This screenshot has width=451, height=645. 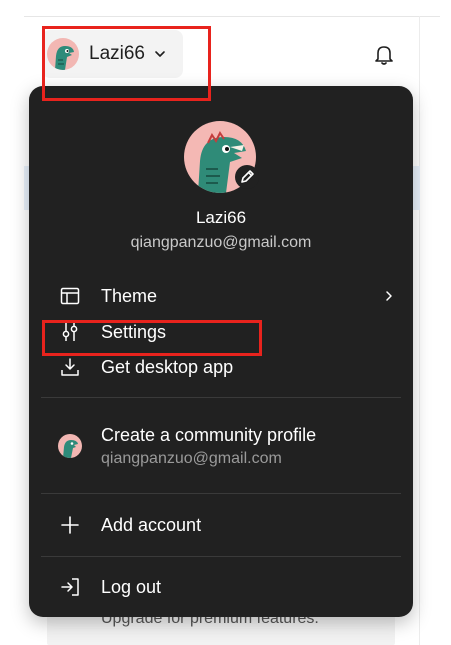 I want to click on panel-divider, so click(x=419, y=330).